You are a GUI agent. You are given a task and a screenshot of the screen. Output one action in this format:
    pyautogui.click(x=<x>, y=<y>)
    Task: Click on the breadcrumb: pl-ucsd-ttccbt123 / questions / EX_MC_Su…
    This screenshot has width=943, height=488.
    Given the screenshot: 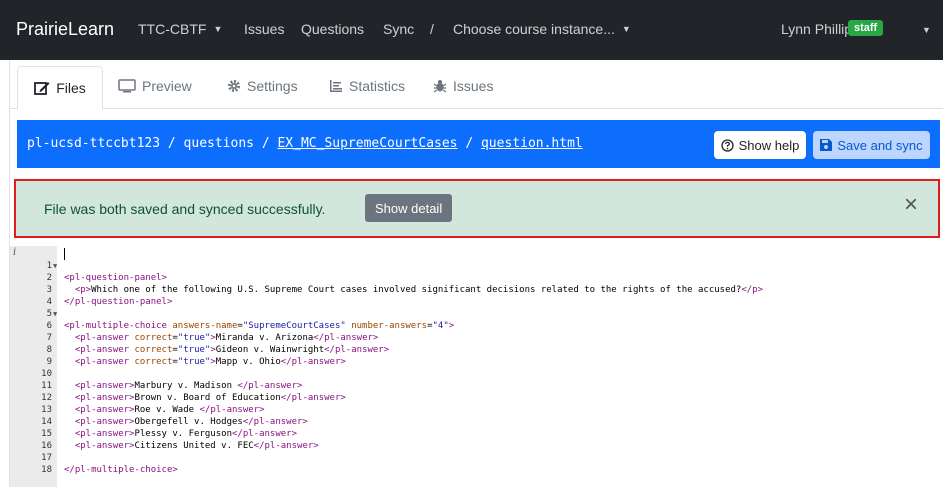 What is the action you would take?
    pyautogui.click(x=305, y=143)
    